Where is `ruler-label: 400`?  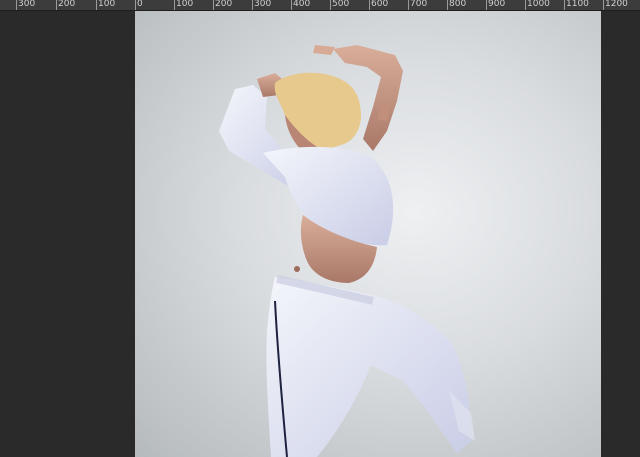
ruler-label: 400 is located at coordinates (302, 4).